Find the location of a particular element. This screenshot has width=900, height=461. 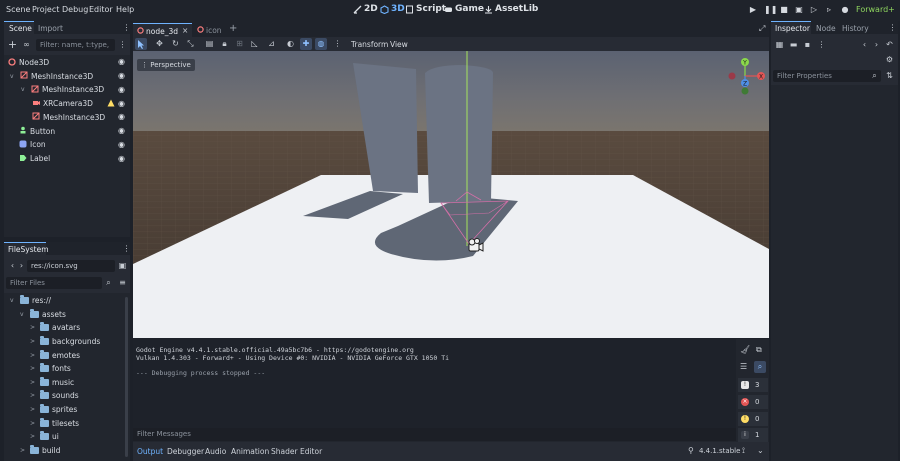

menu-scene: Scene is located at coordinates (18, 9).